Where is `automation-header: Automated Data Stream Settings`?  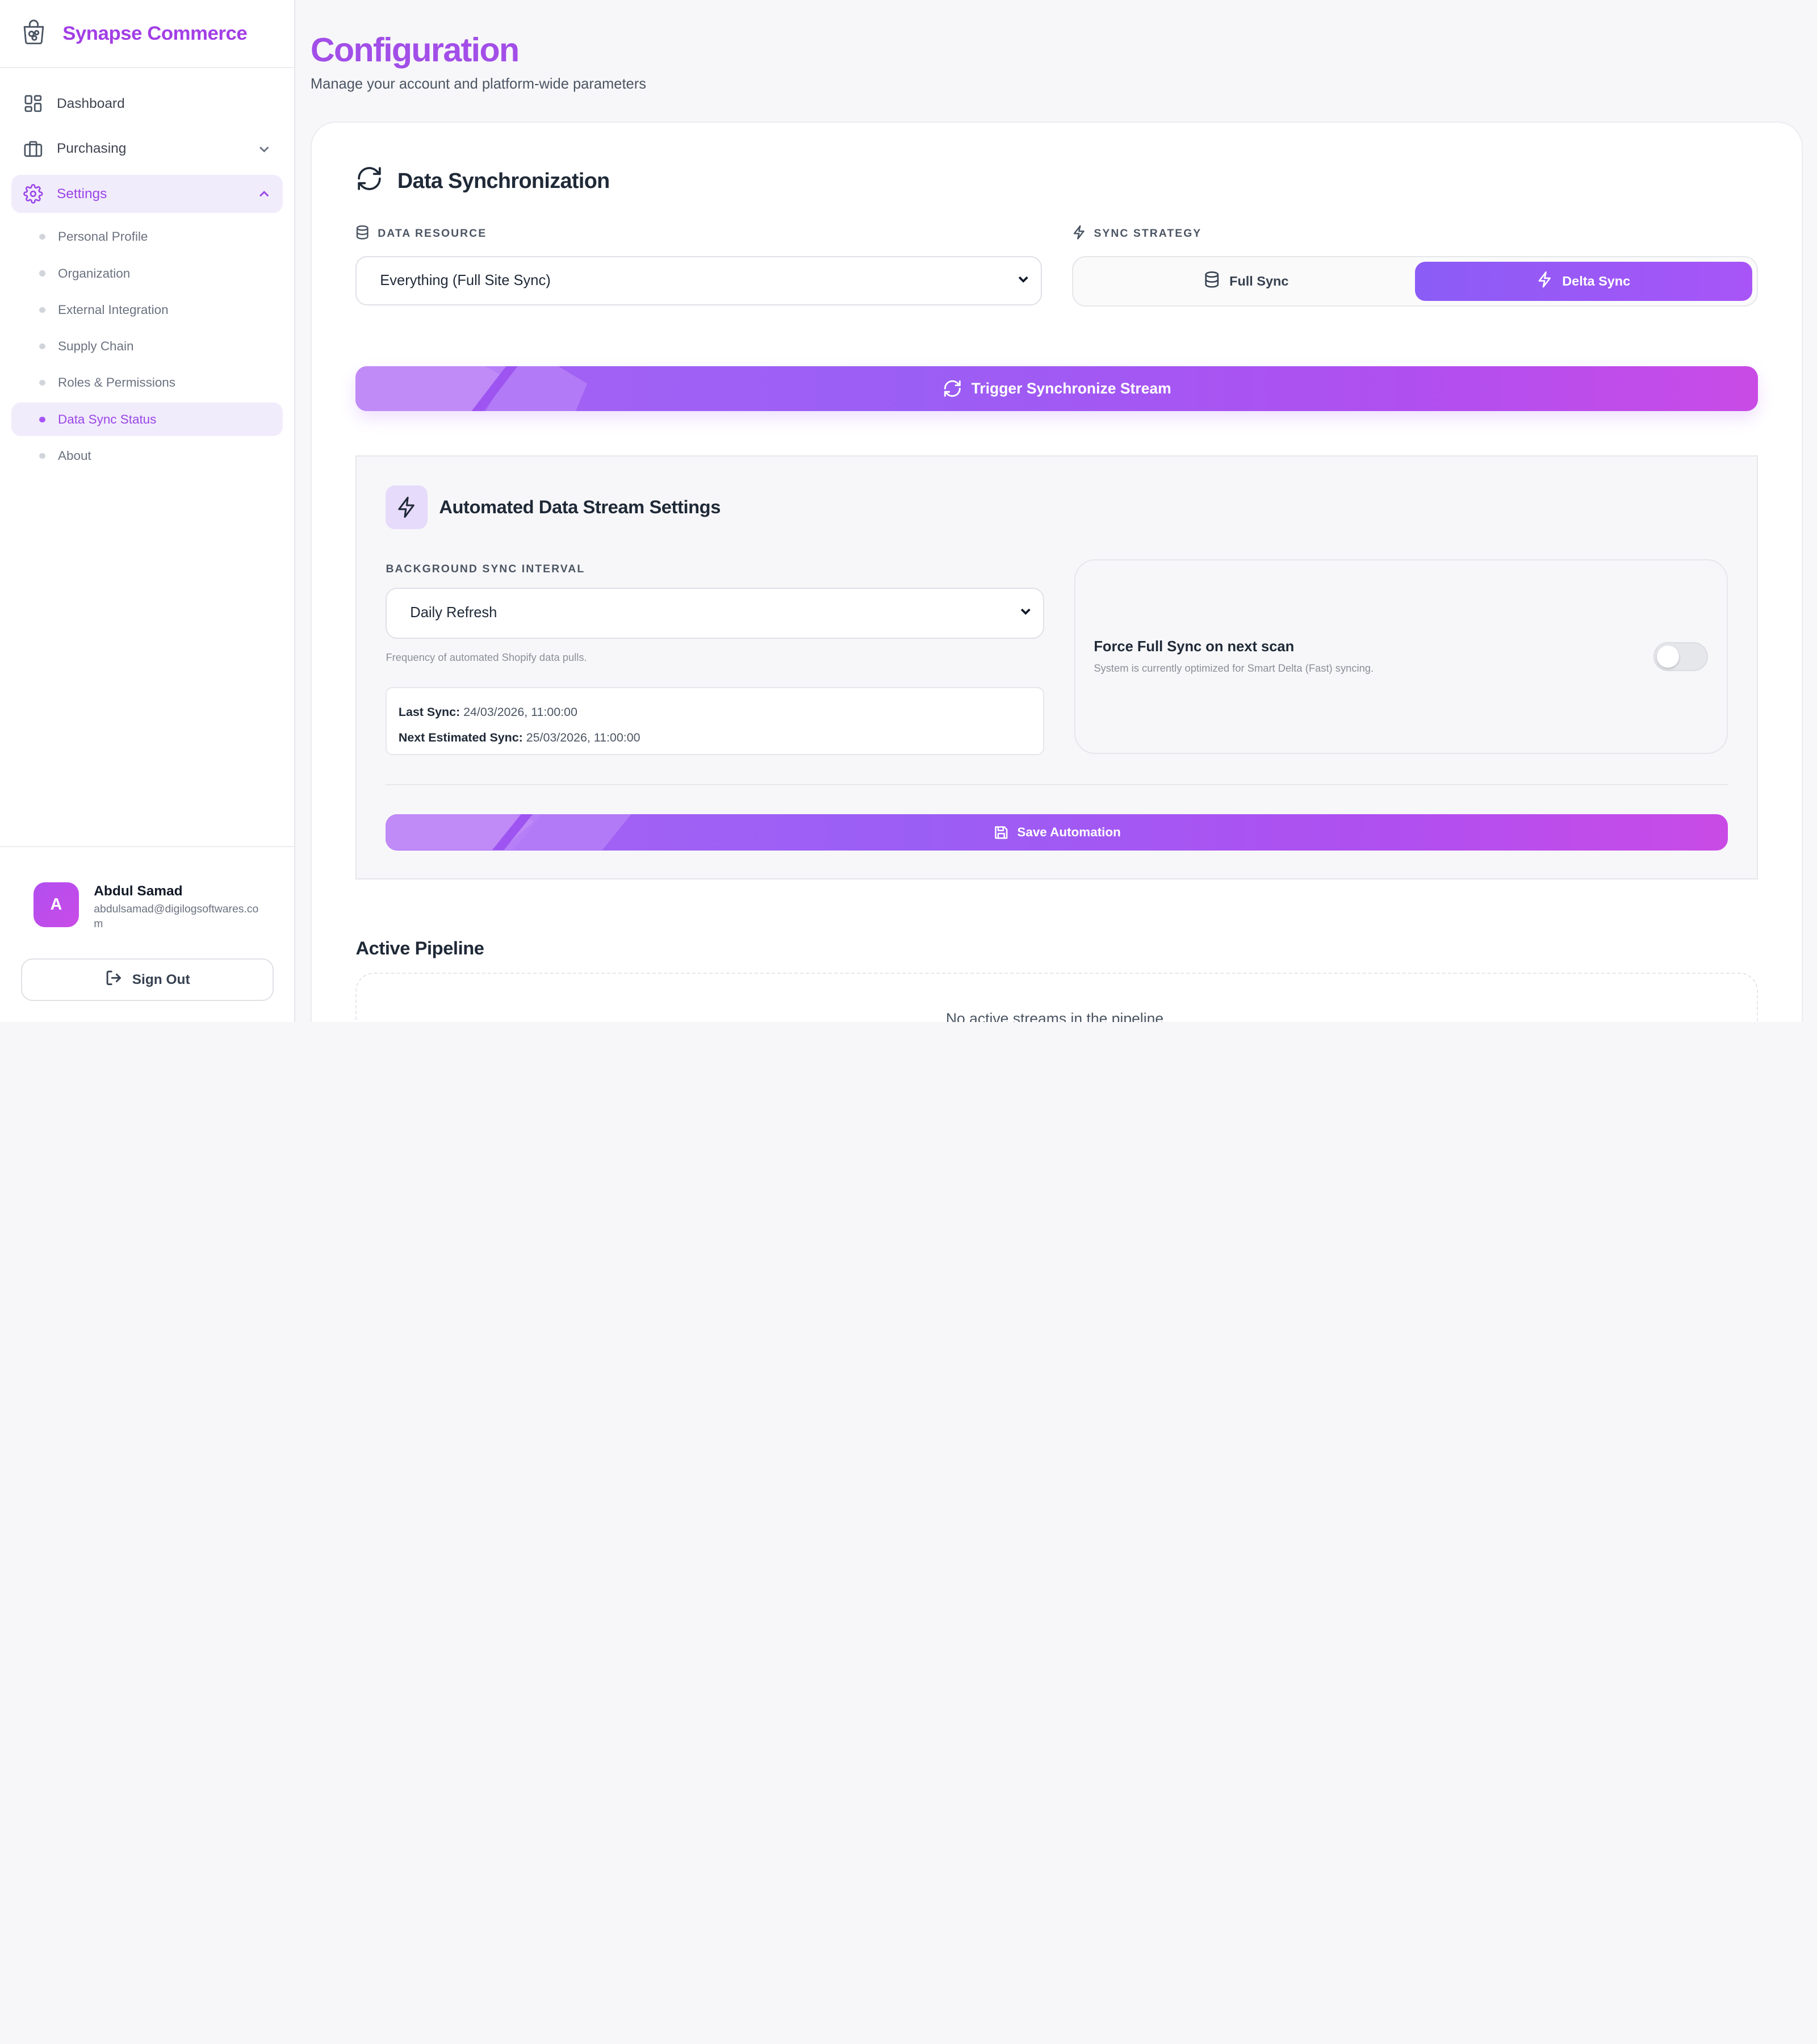
automation-header: Automated Data Stream Settings is located at coordinates (1056, 508).